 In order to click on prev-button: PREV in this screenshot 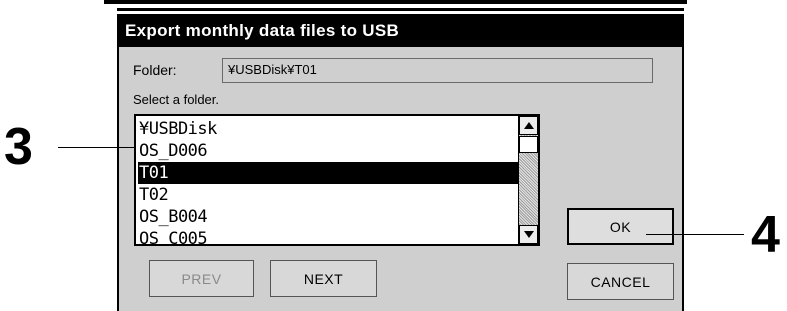, I will do `click(201, 278)`.